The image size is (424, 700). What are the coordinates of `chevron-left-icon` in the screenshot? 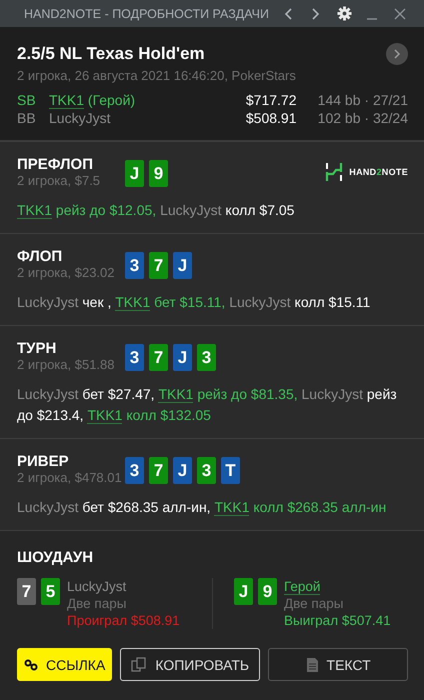 It's located at (288, 14).